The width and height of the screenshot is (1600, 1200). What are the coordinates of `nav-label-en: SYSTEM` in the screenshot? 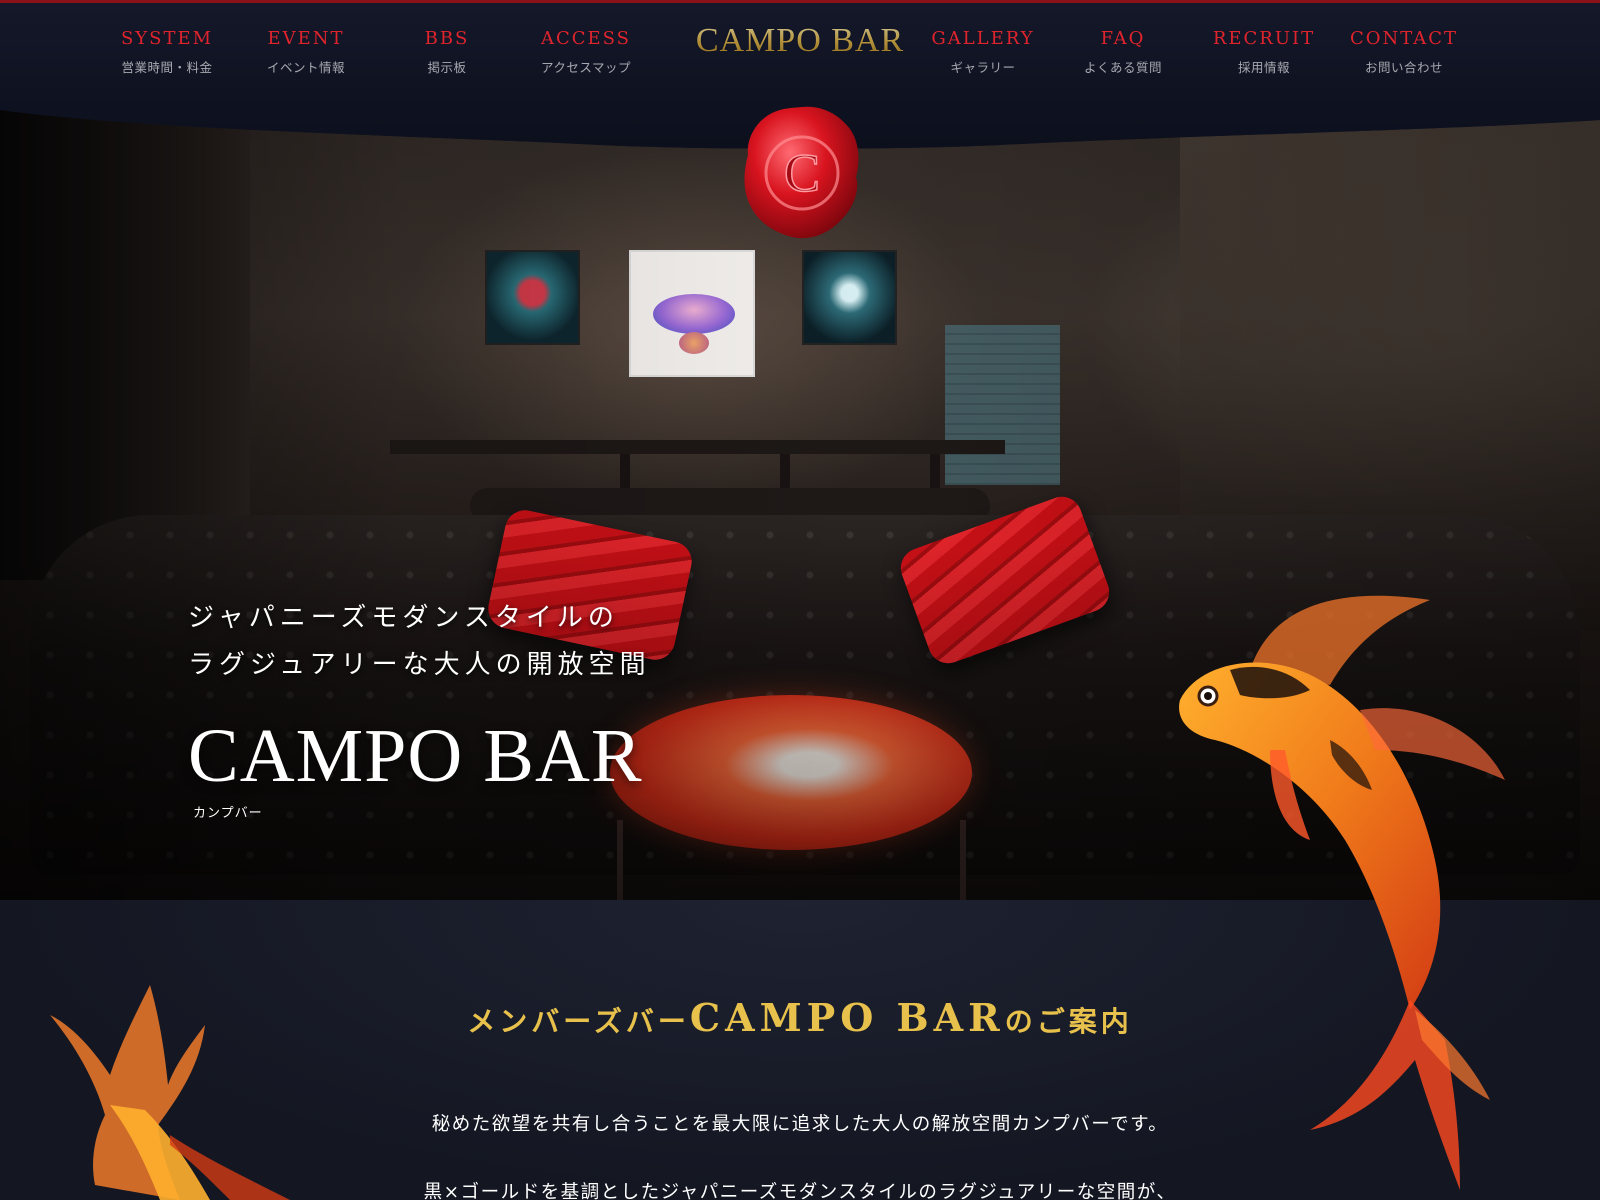 It's located at (167, 38).